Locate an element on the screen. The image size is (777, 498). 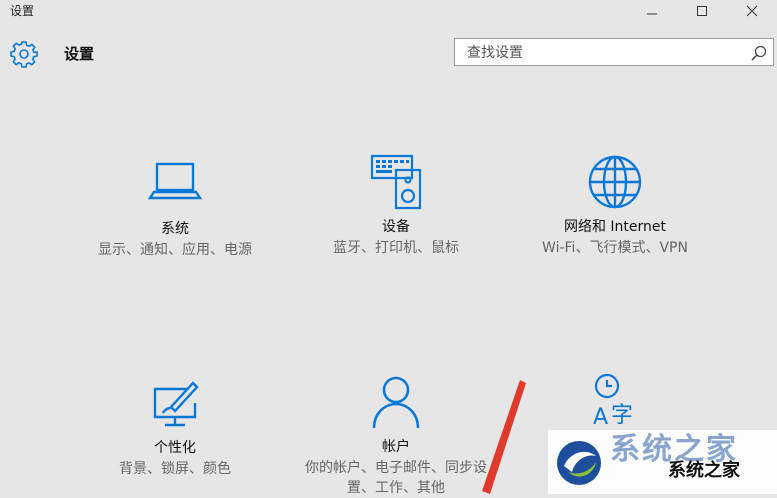
personalization-icon is located at coordinates (176, 404).